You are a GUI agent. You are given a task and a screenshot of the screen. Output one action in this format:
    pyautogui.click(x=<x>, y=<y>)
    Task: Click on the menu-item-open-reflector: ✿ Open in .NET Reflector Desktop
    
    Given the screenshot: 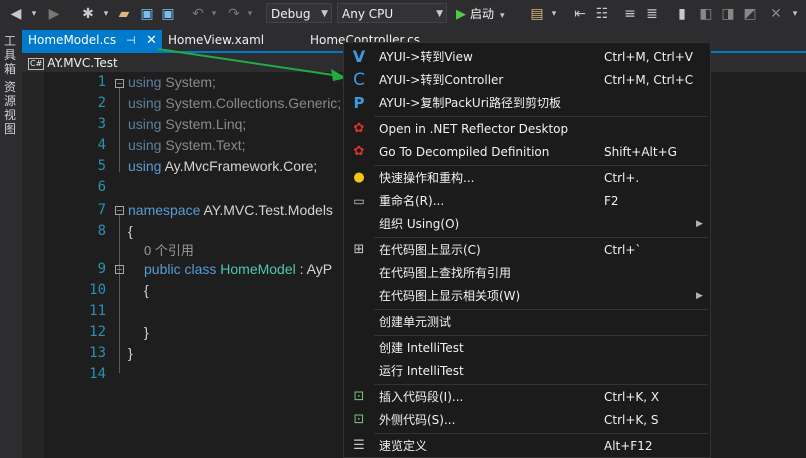 What is the action you would take?
    pyautogui.click(x=527, y=129)
    